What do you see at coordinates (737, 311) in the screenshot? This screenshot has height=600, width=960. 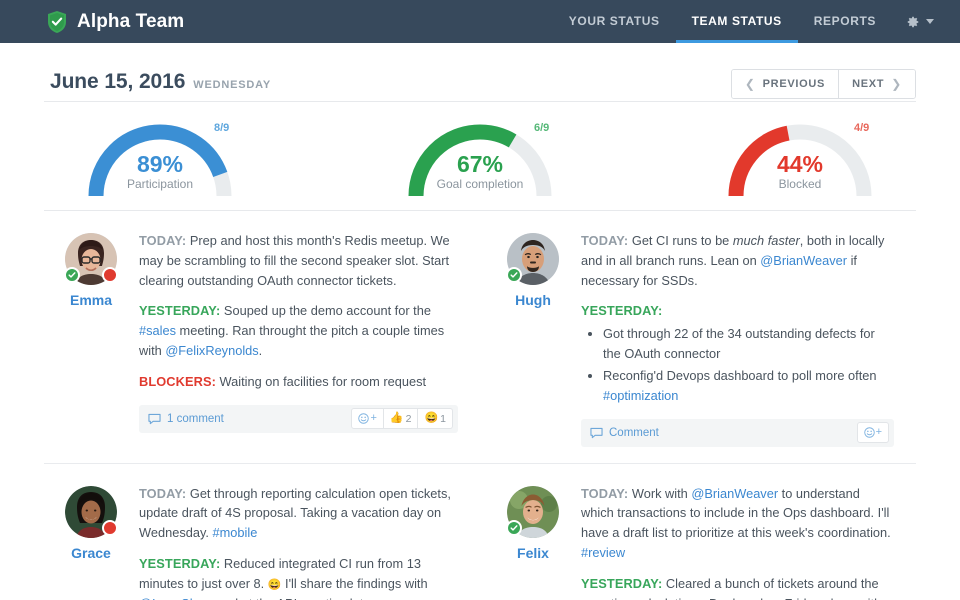 I see `yesterday-paragraph: YESTERDAY:` at bounding box center [737, 311].